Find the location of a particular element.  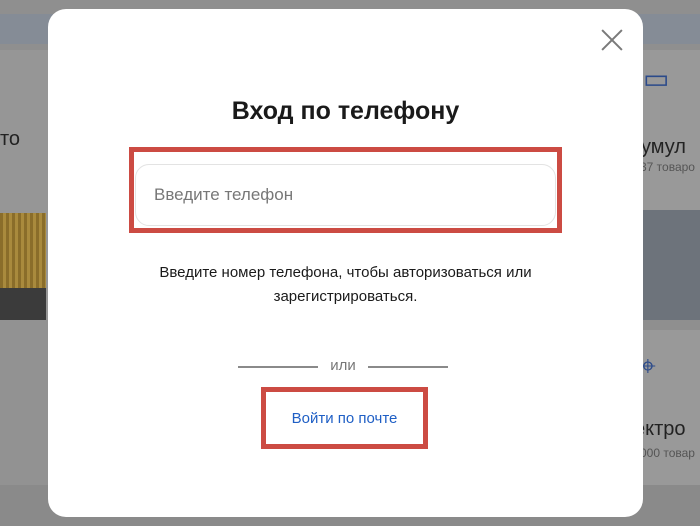

background-category-card is located at coordinates (24, 402).